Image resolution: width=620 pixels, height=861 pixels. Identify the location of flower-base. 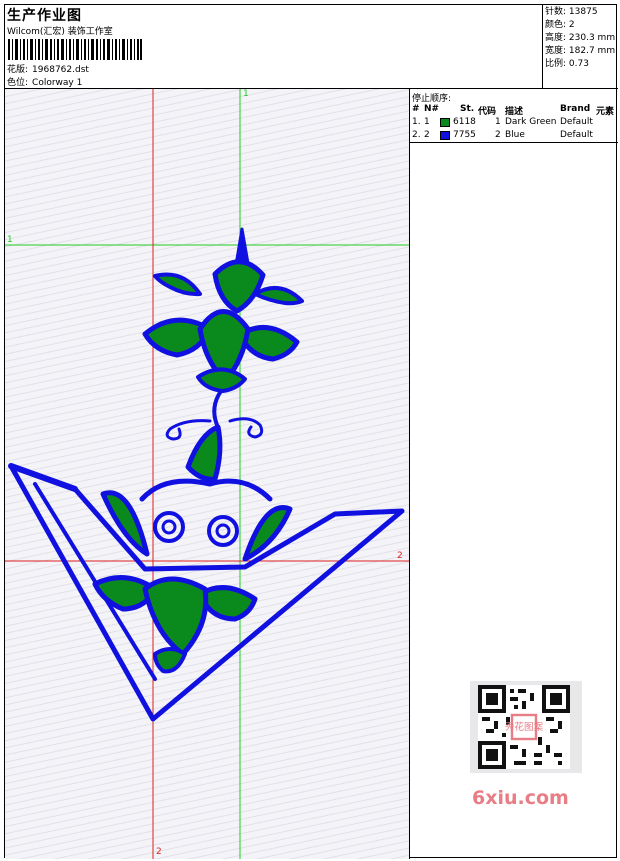
(221, 380).